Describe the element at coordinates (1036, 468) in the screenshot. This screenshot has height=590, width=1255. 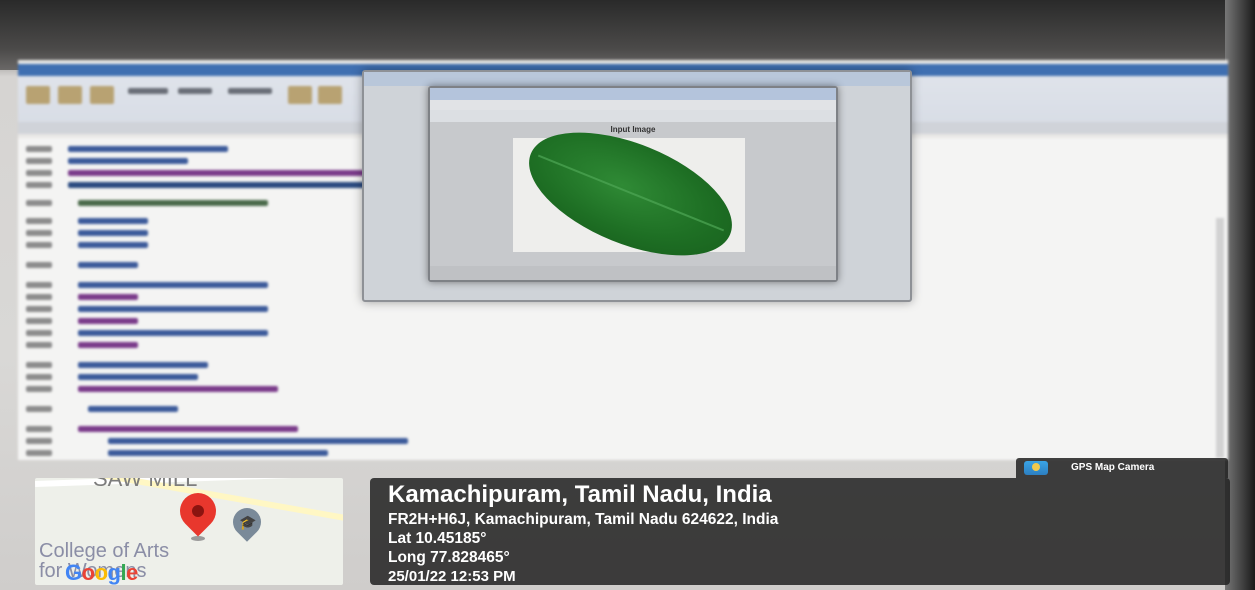
I see `camera-app-icon` at that location.